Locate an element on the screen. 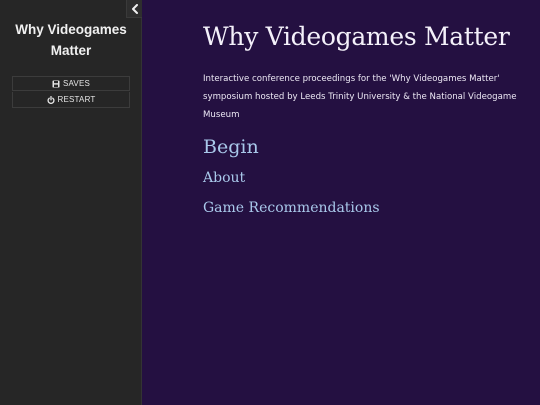 The width and height of the screenshot is (540, 405). saves-label: SAVES is located at coordinates (76, 83).